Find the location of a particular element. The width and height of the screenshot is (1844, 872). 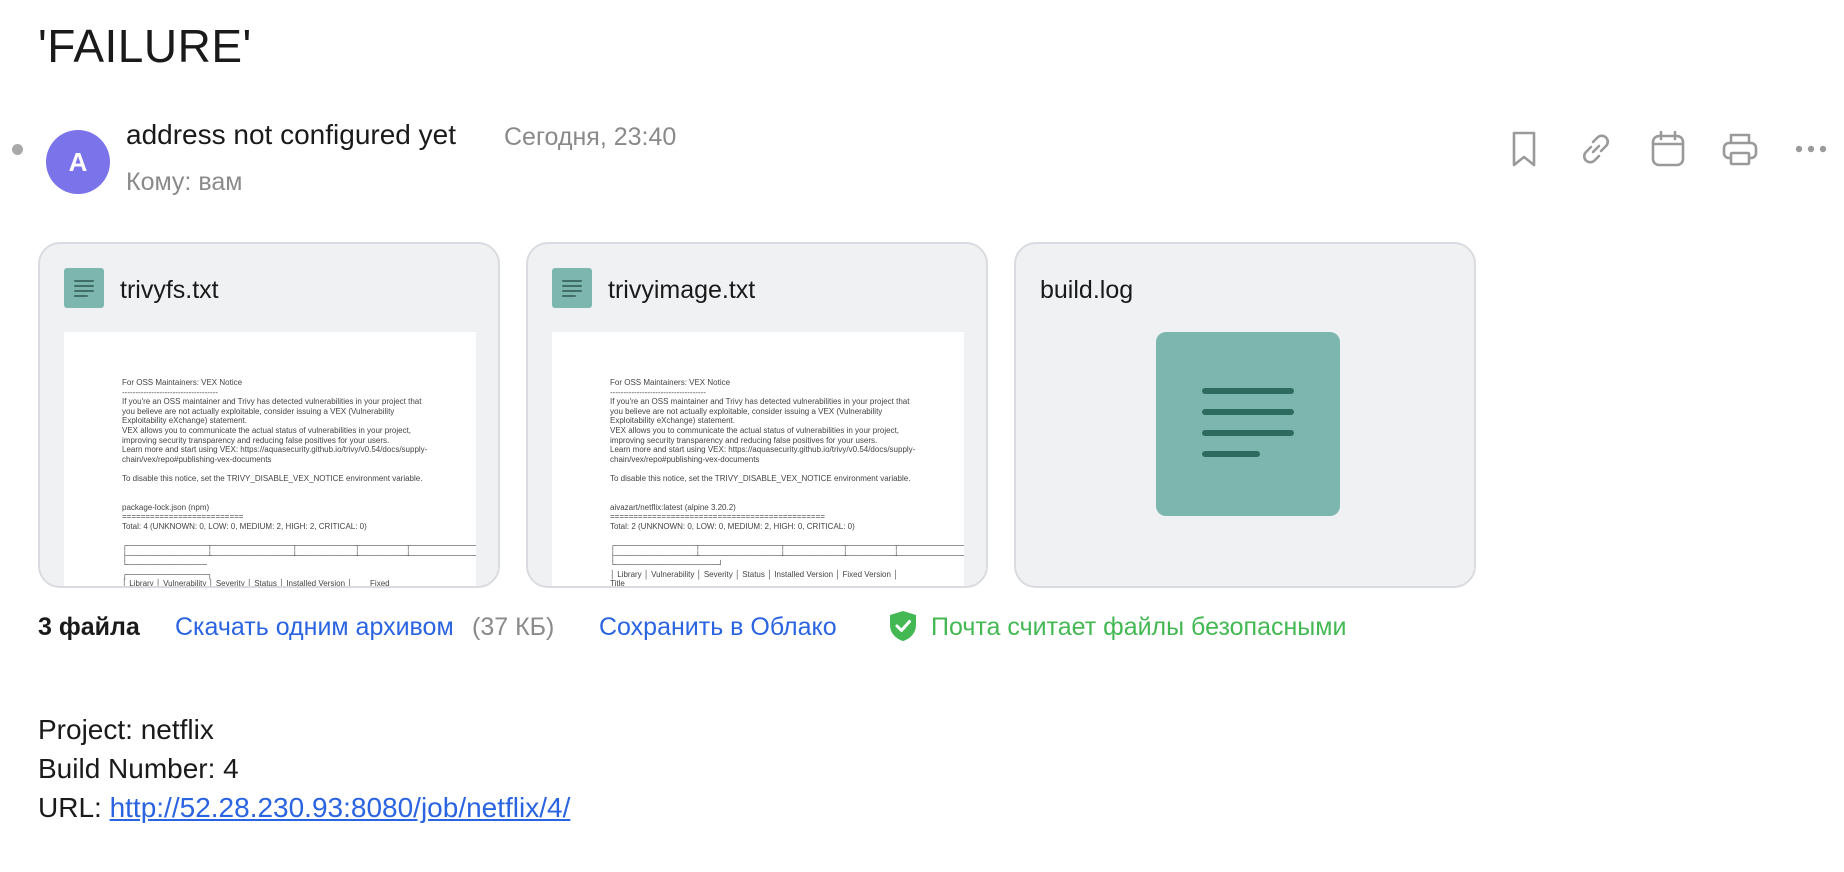

job-url-link: http://52.28.230.93:8080/job/netflix/4/ is located at coordinates (340, 807).